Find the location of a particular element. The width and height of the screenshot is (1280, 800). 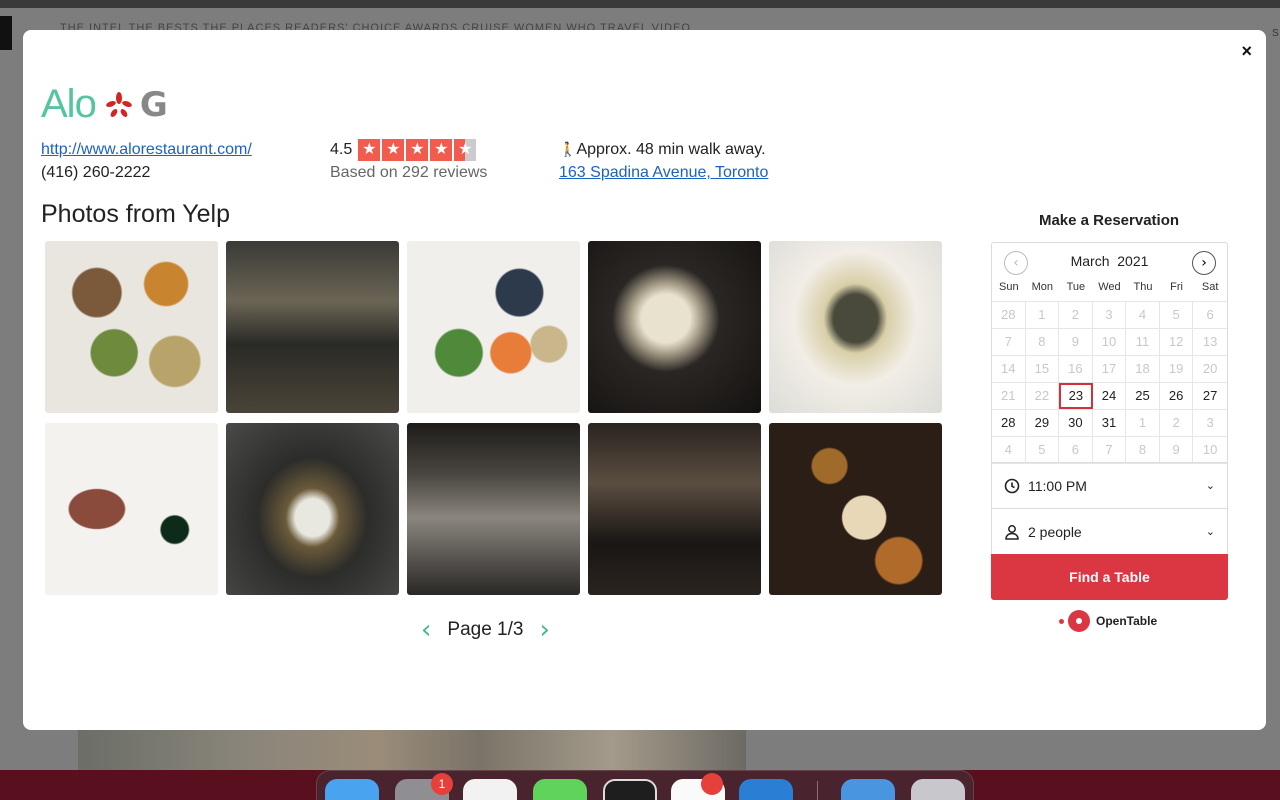

half-star-icon: ★ is located at coordinates (465, 149).